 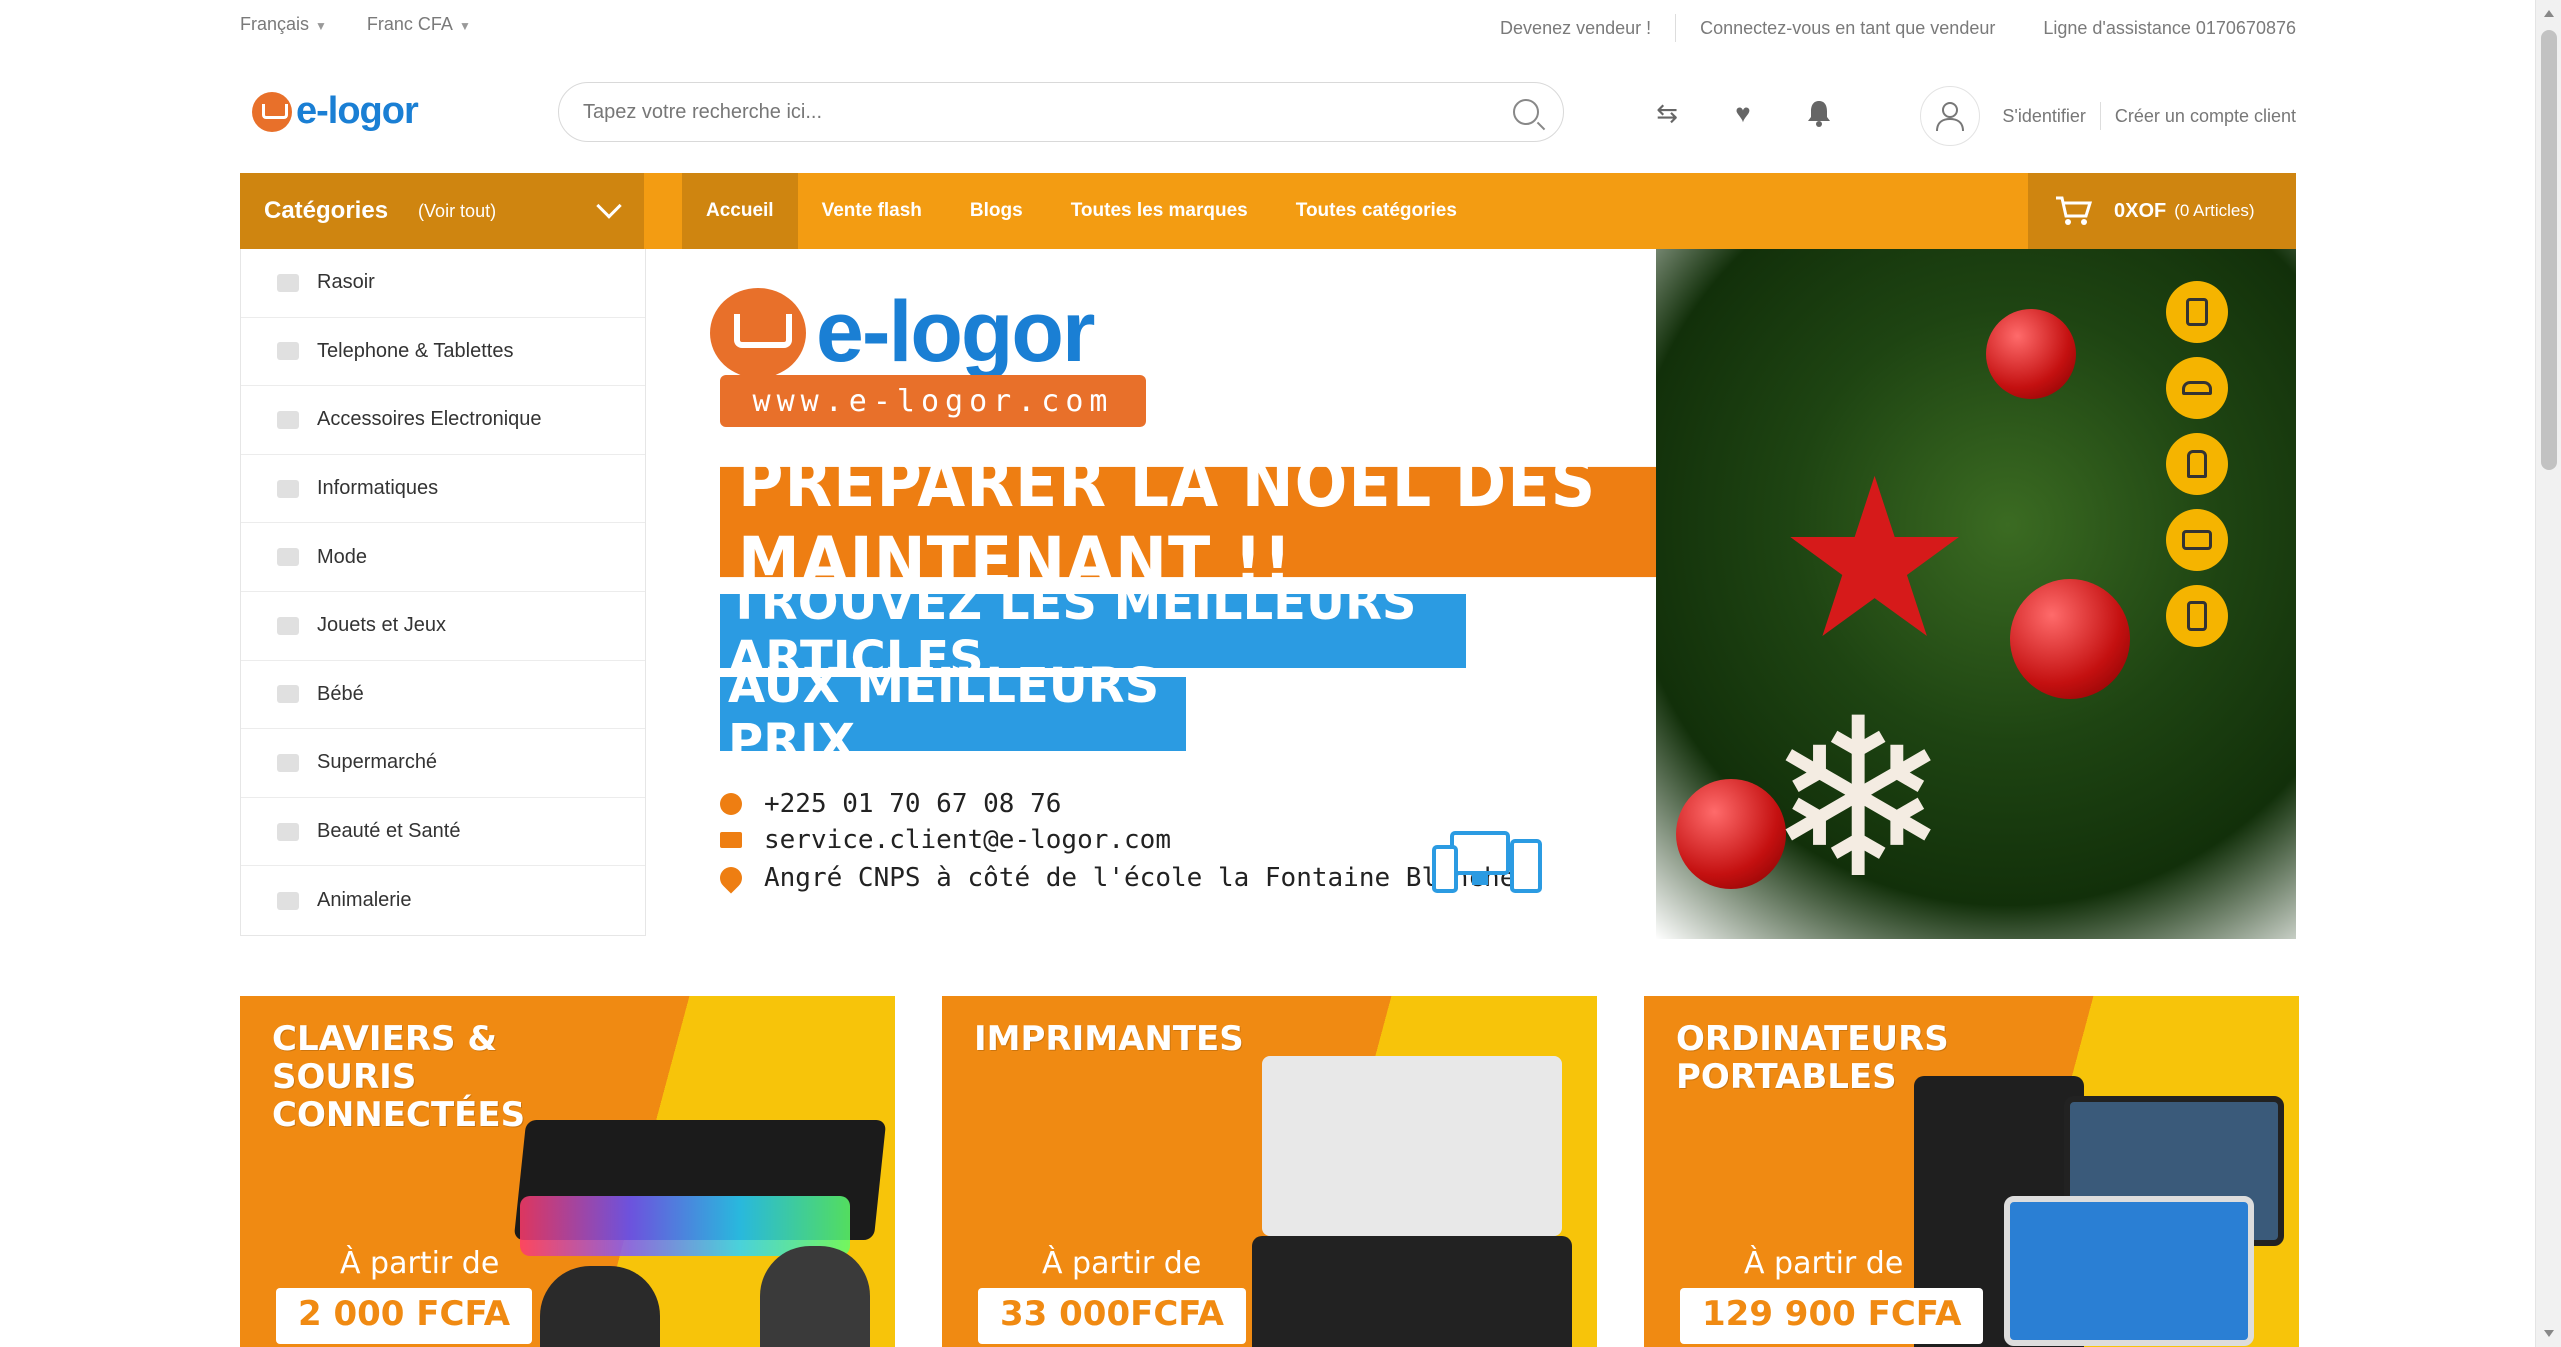 What do you see at coordinates (1819, 113) in the screenshot?
I see `bell-icon` at bounding box center [1819, 113].